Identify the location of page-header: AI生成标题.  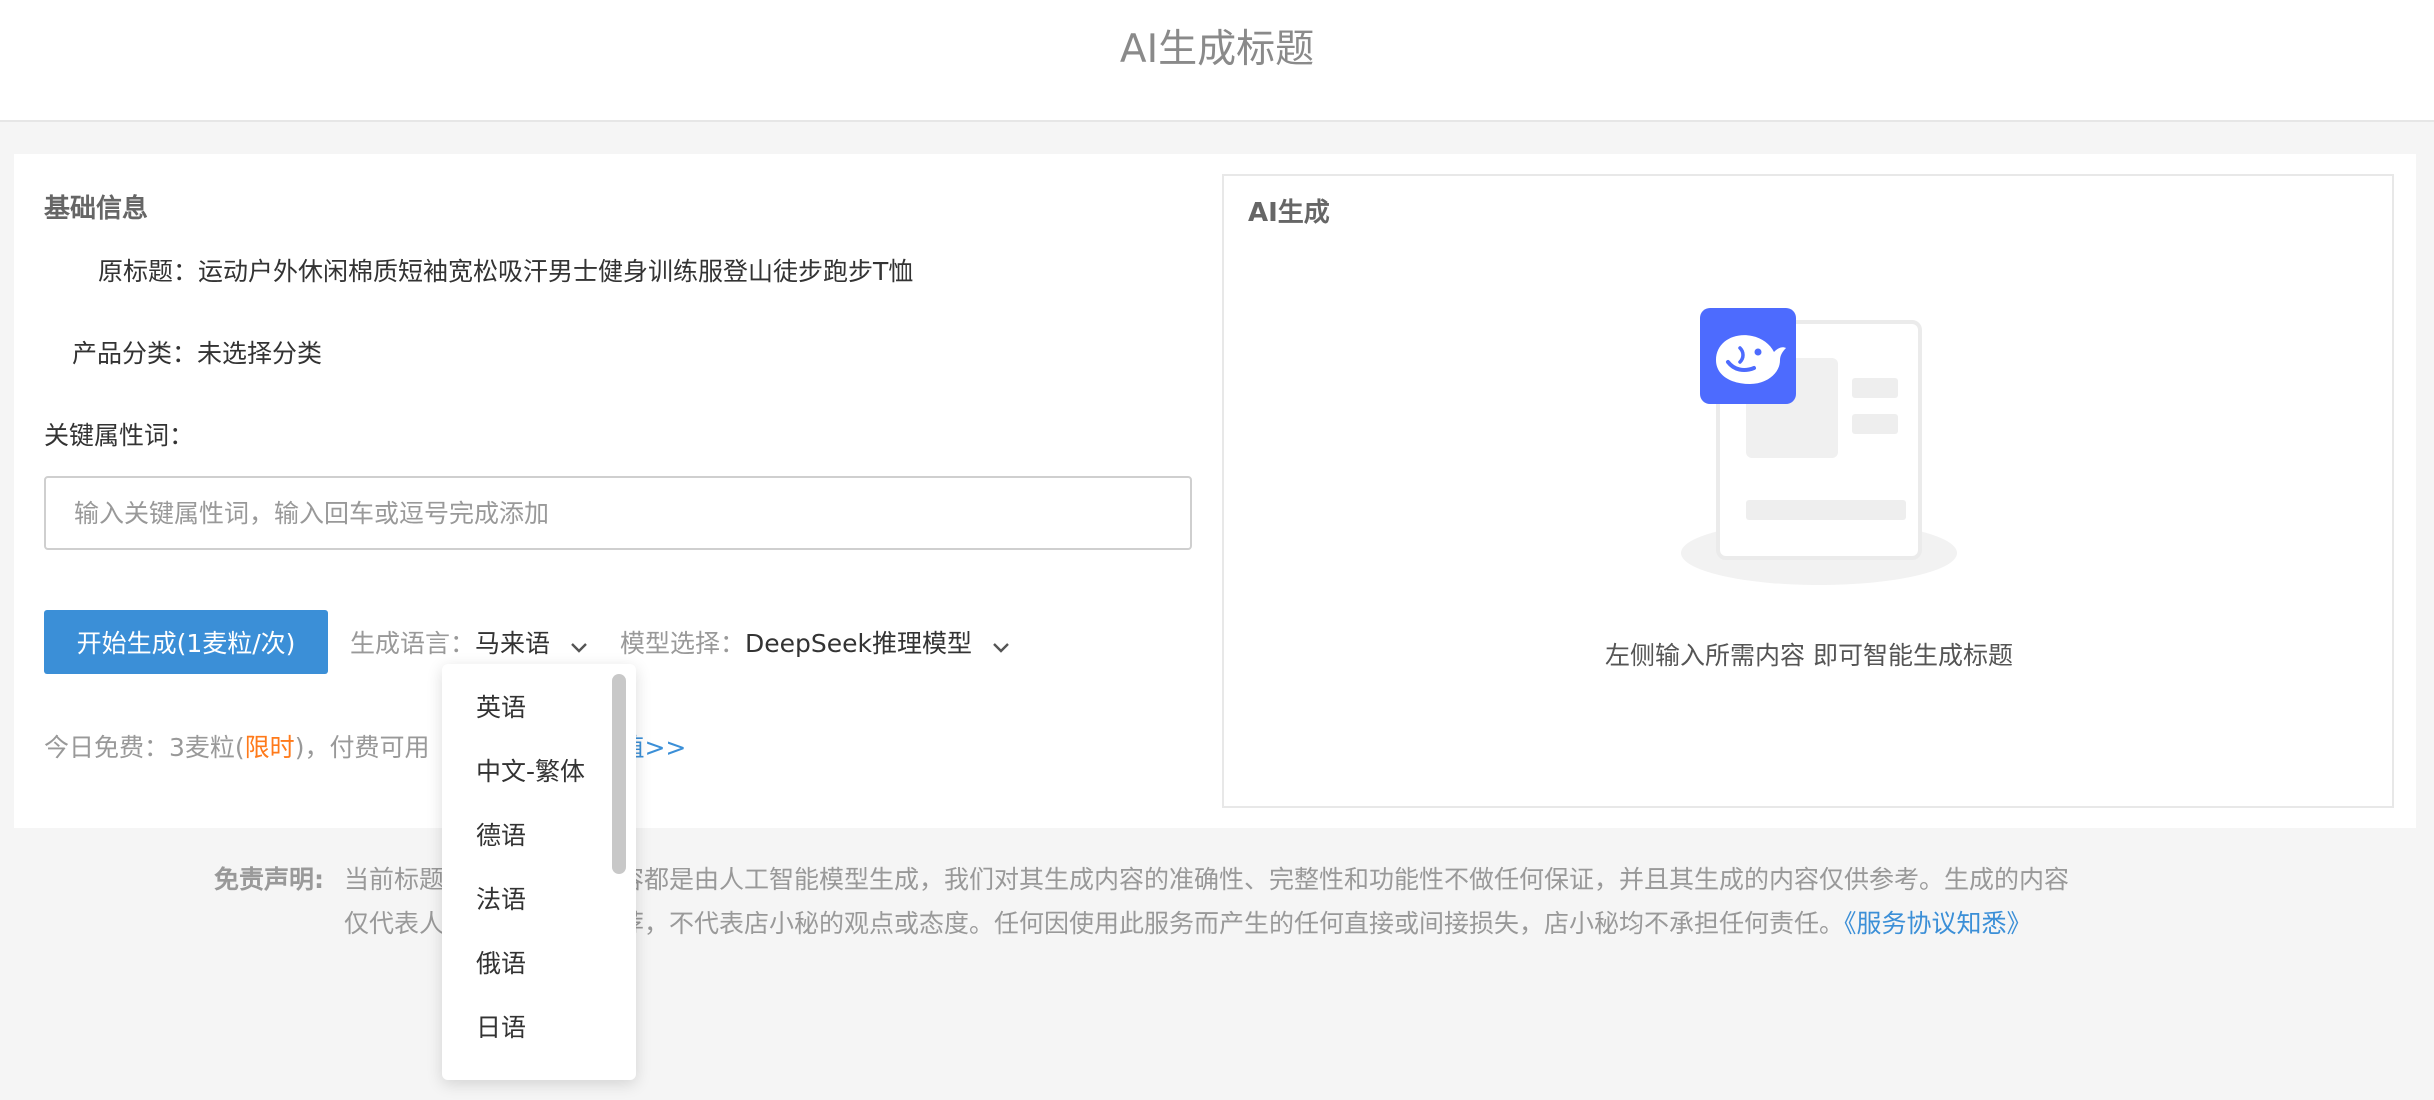
(1217, 61).